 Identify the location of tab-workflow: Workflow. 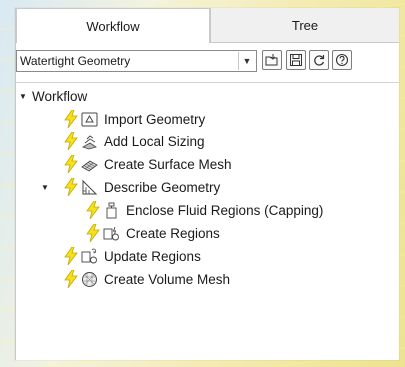
(113, 25).